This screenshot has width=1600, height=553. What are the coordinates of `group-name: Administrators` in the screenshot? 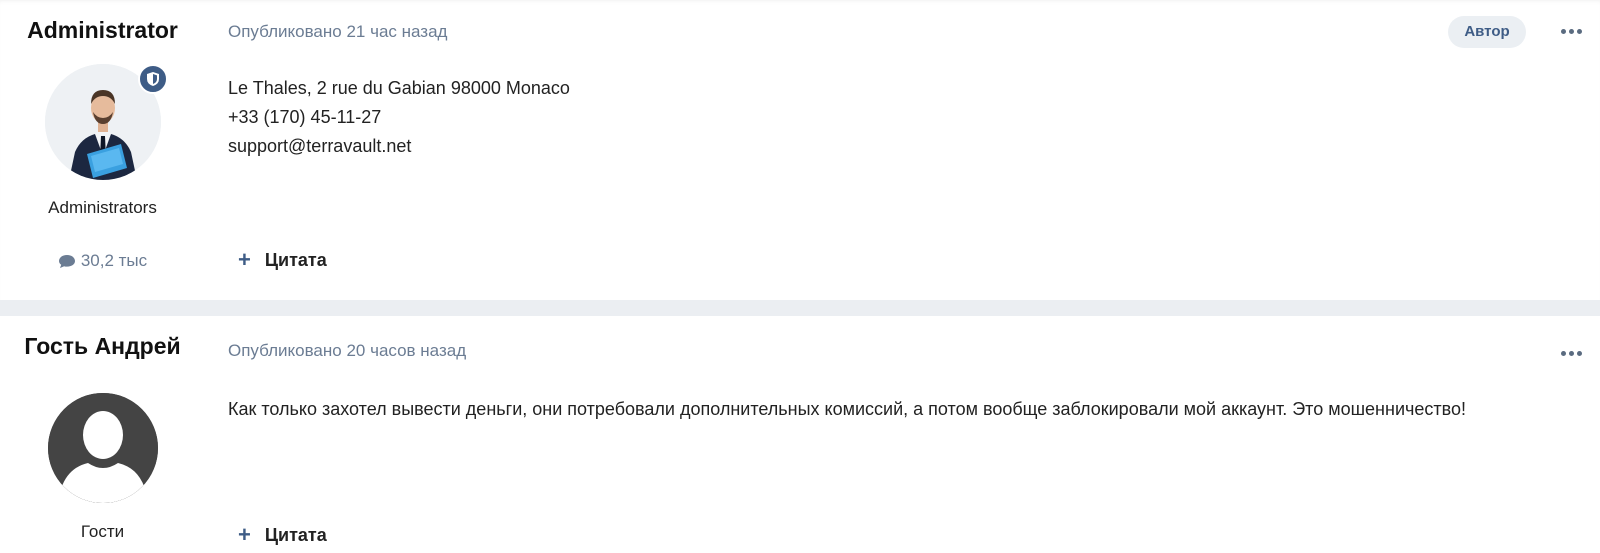 It's located at (102, 207).